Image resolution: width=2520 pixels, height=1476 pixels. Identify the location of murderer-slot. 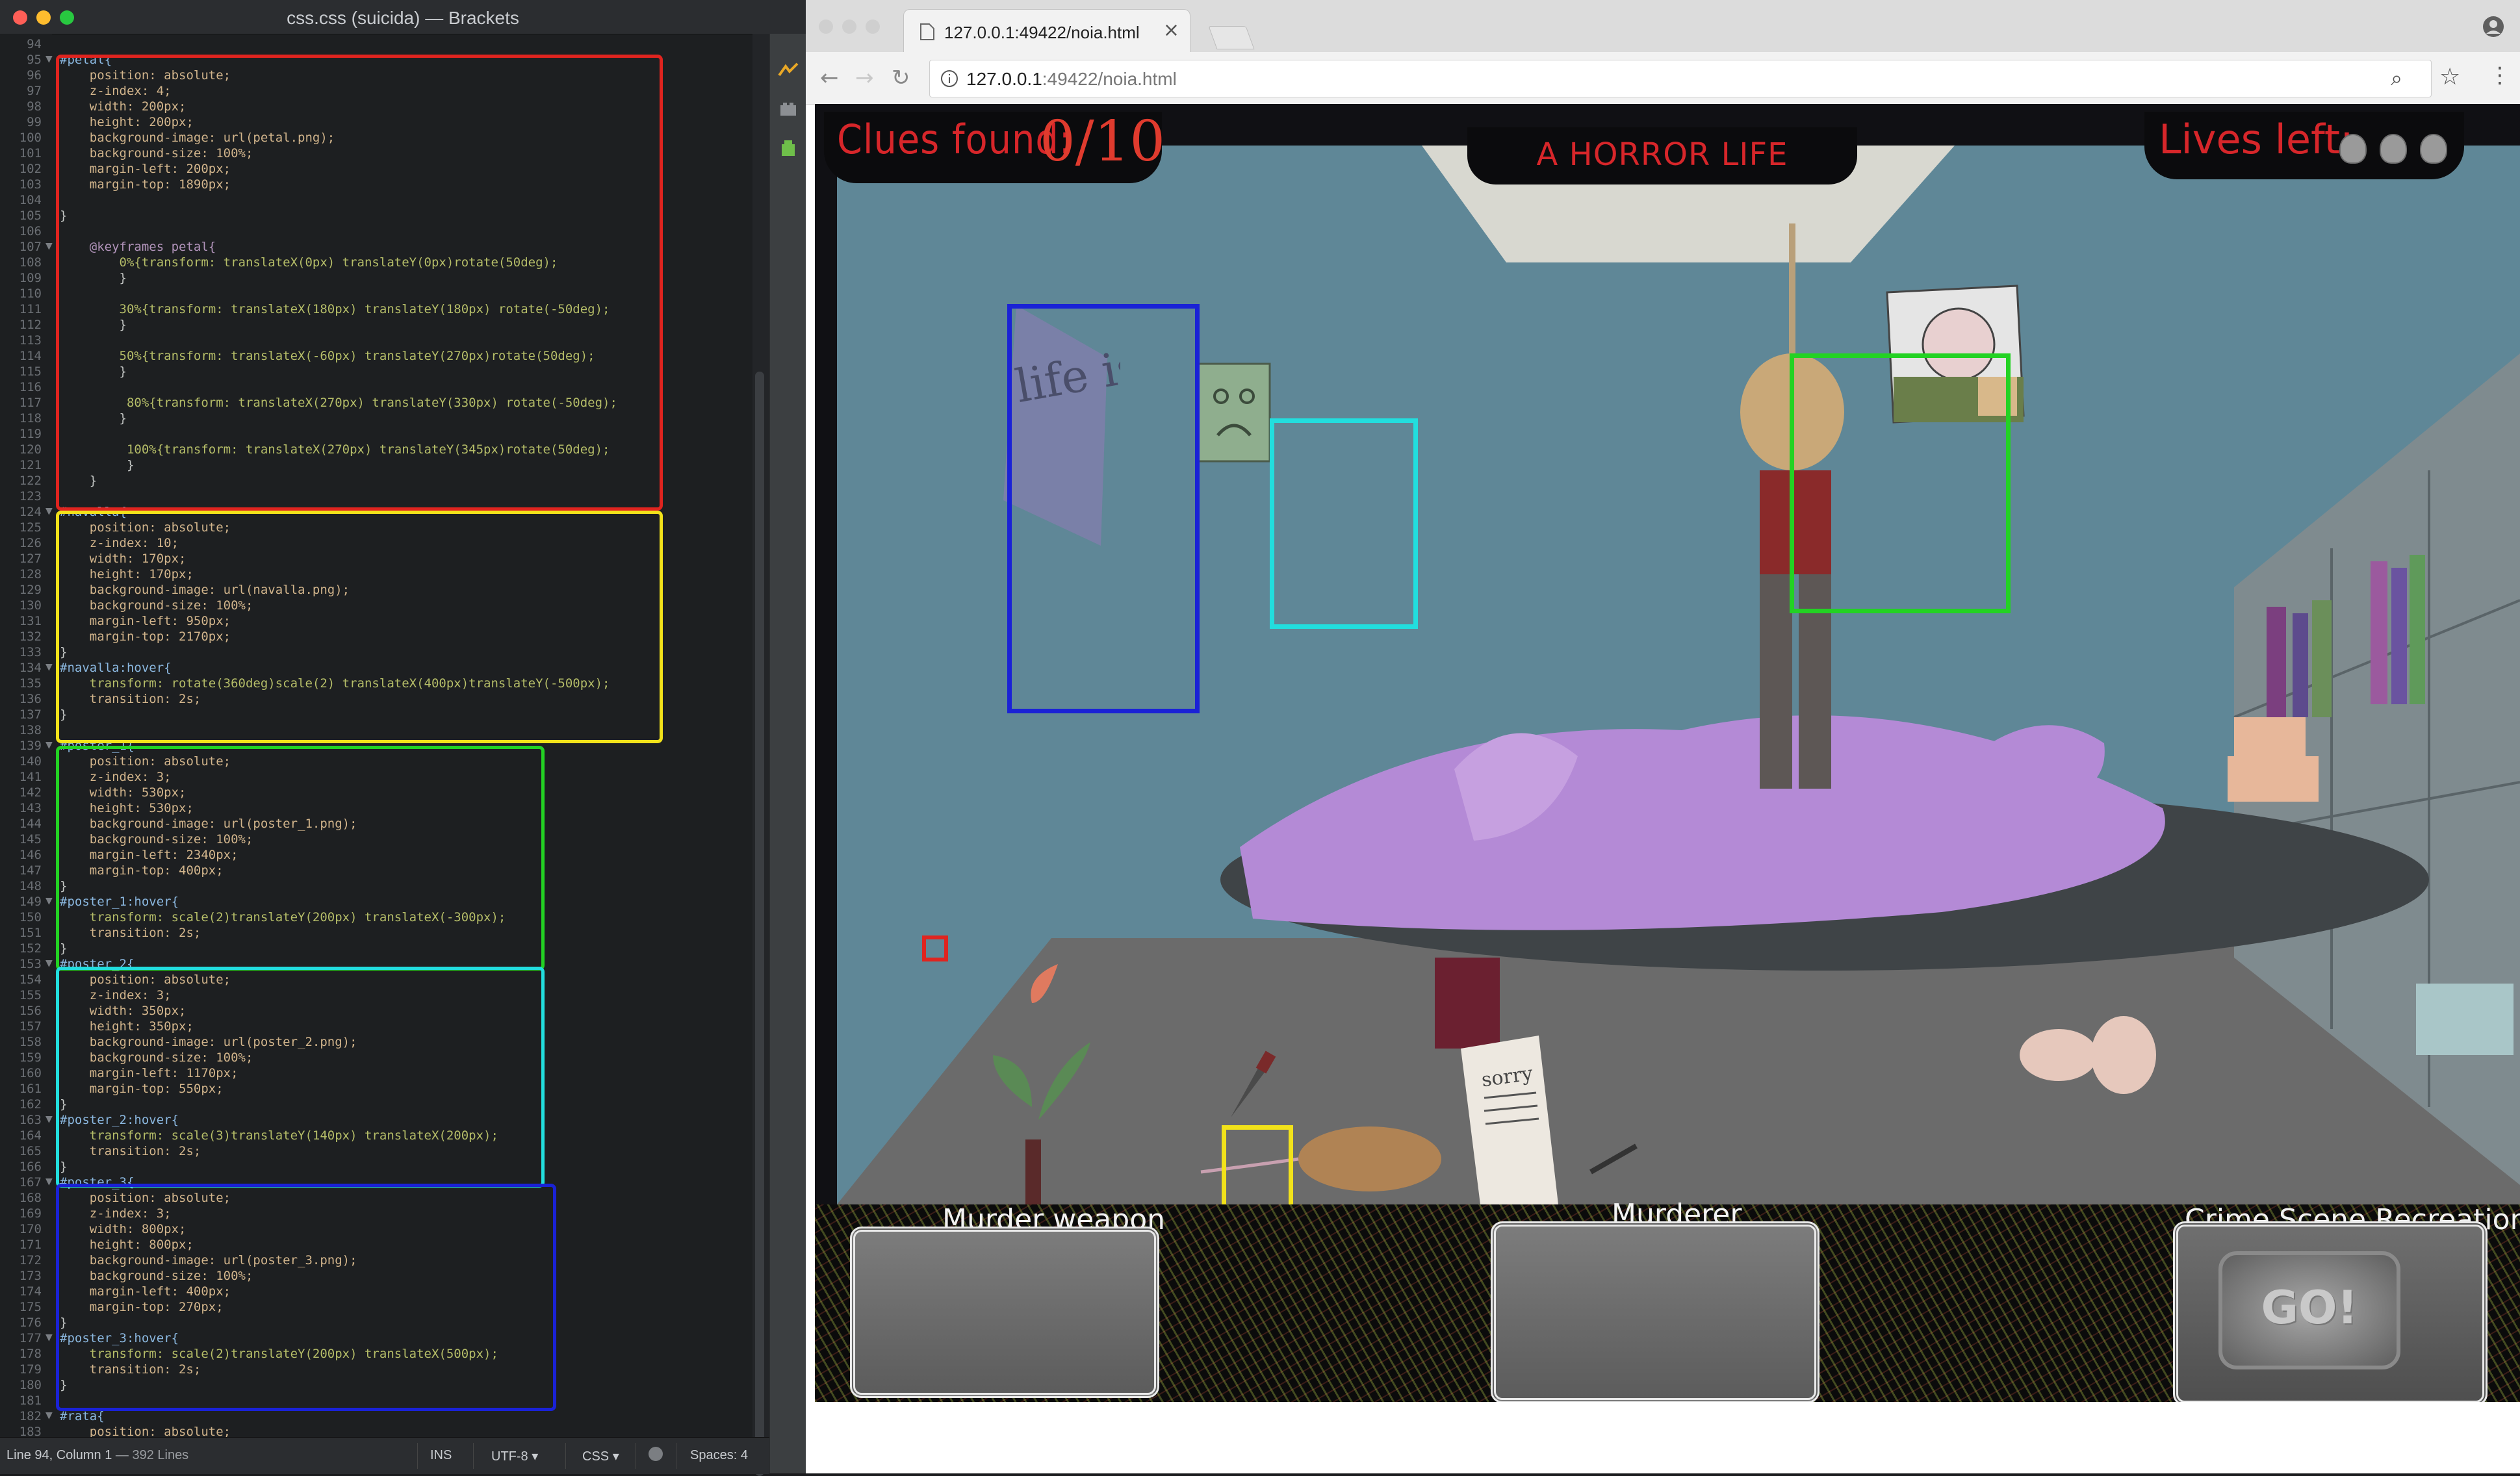
(1655, 1311).